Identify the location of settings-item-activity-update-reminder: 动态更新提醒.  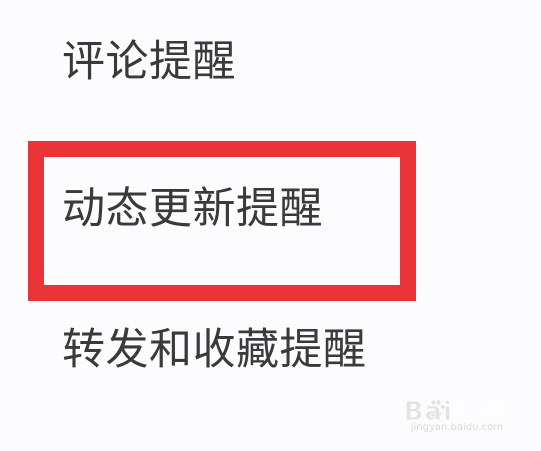
(192, 209).